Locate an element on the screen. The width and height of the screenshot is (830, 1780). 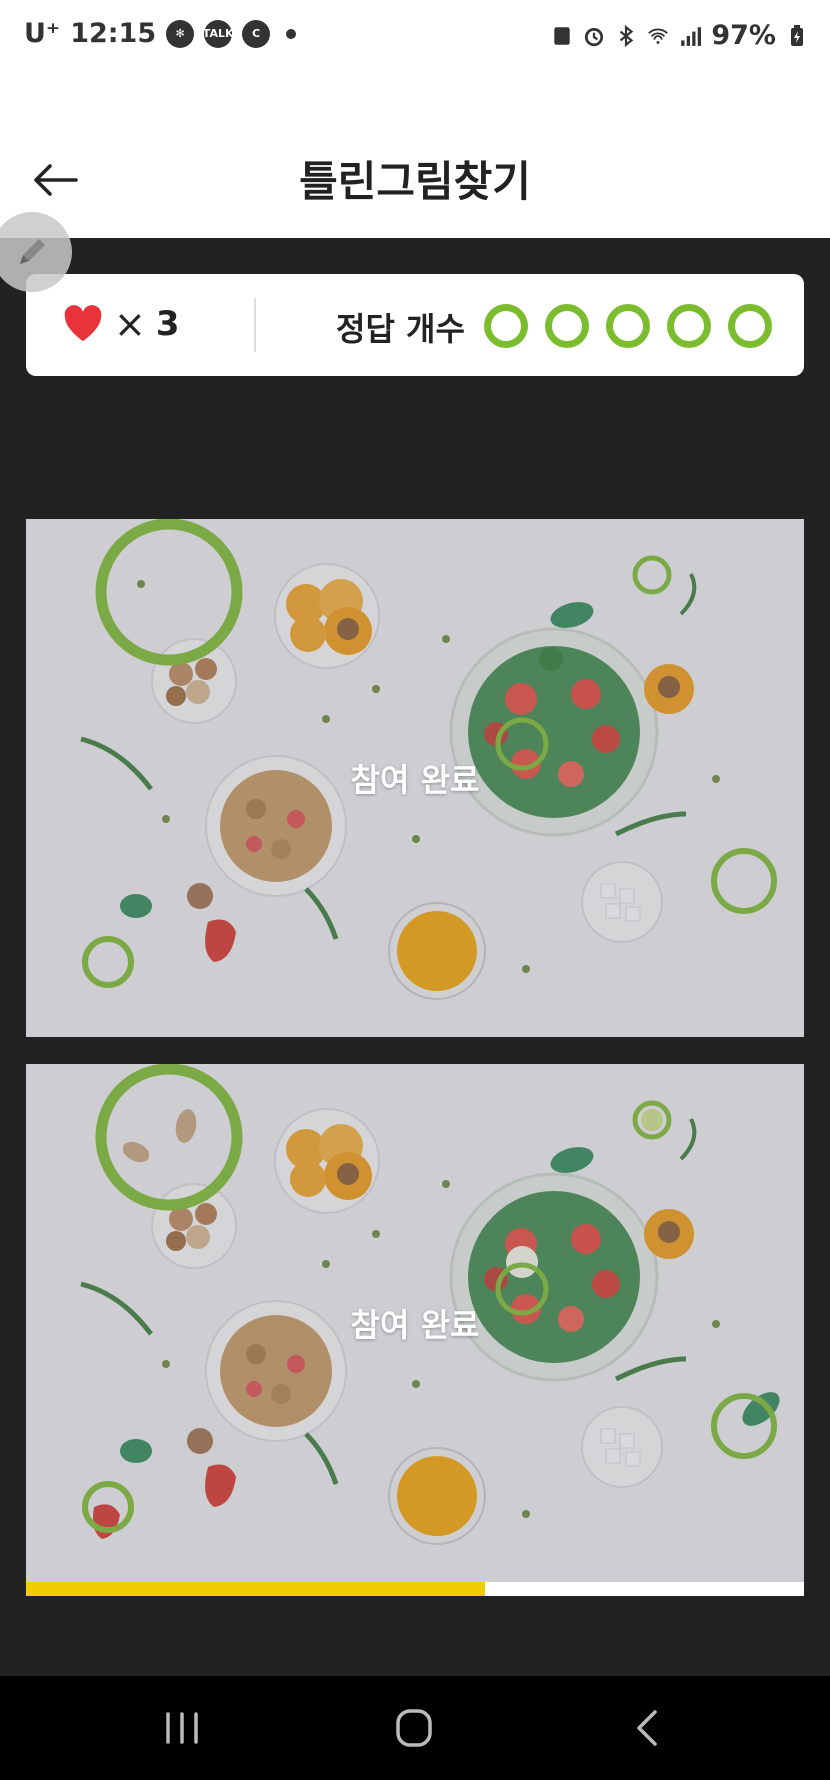
divider is located at coordinates (255, 325).